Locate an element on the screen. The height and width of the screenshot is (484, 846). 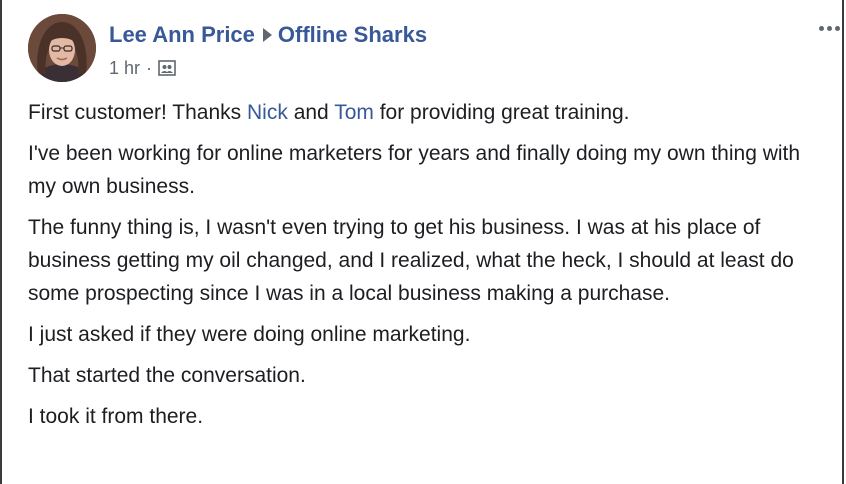
group-name: Offline Sharks is located at coordinates (352, 35).